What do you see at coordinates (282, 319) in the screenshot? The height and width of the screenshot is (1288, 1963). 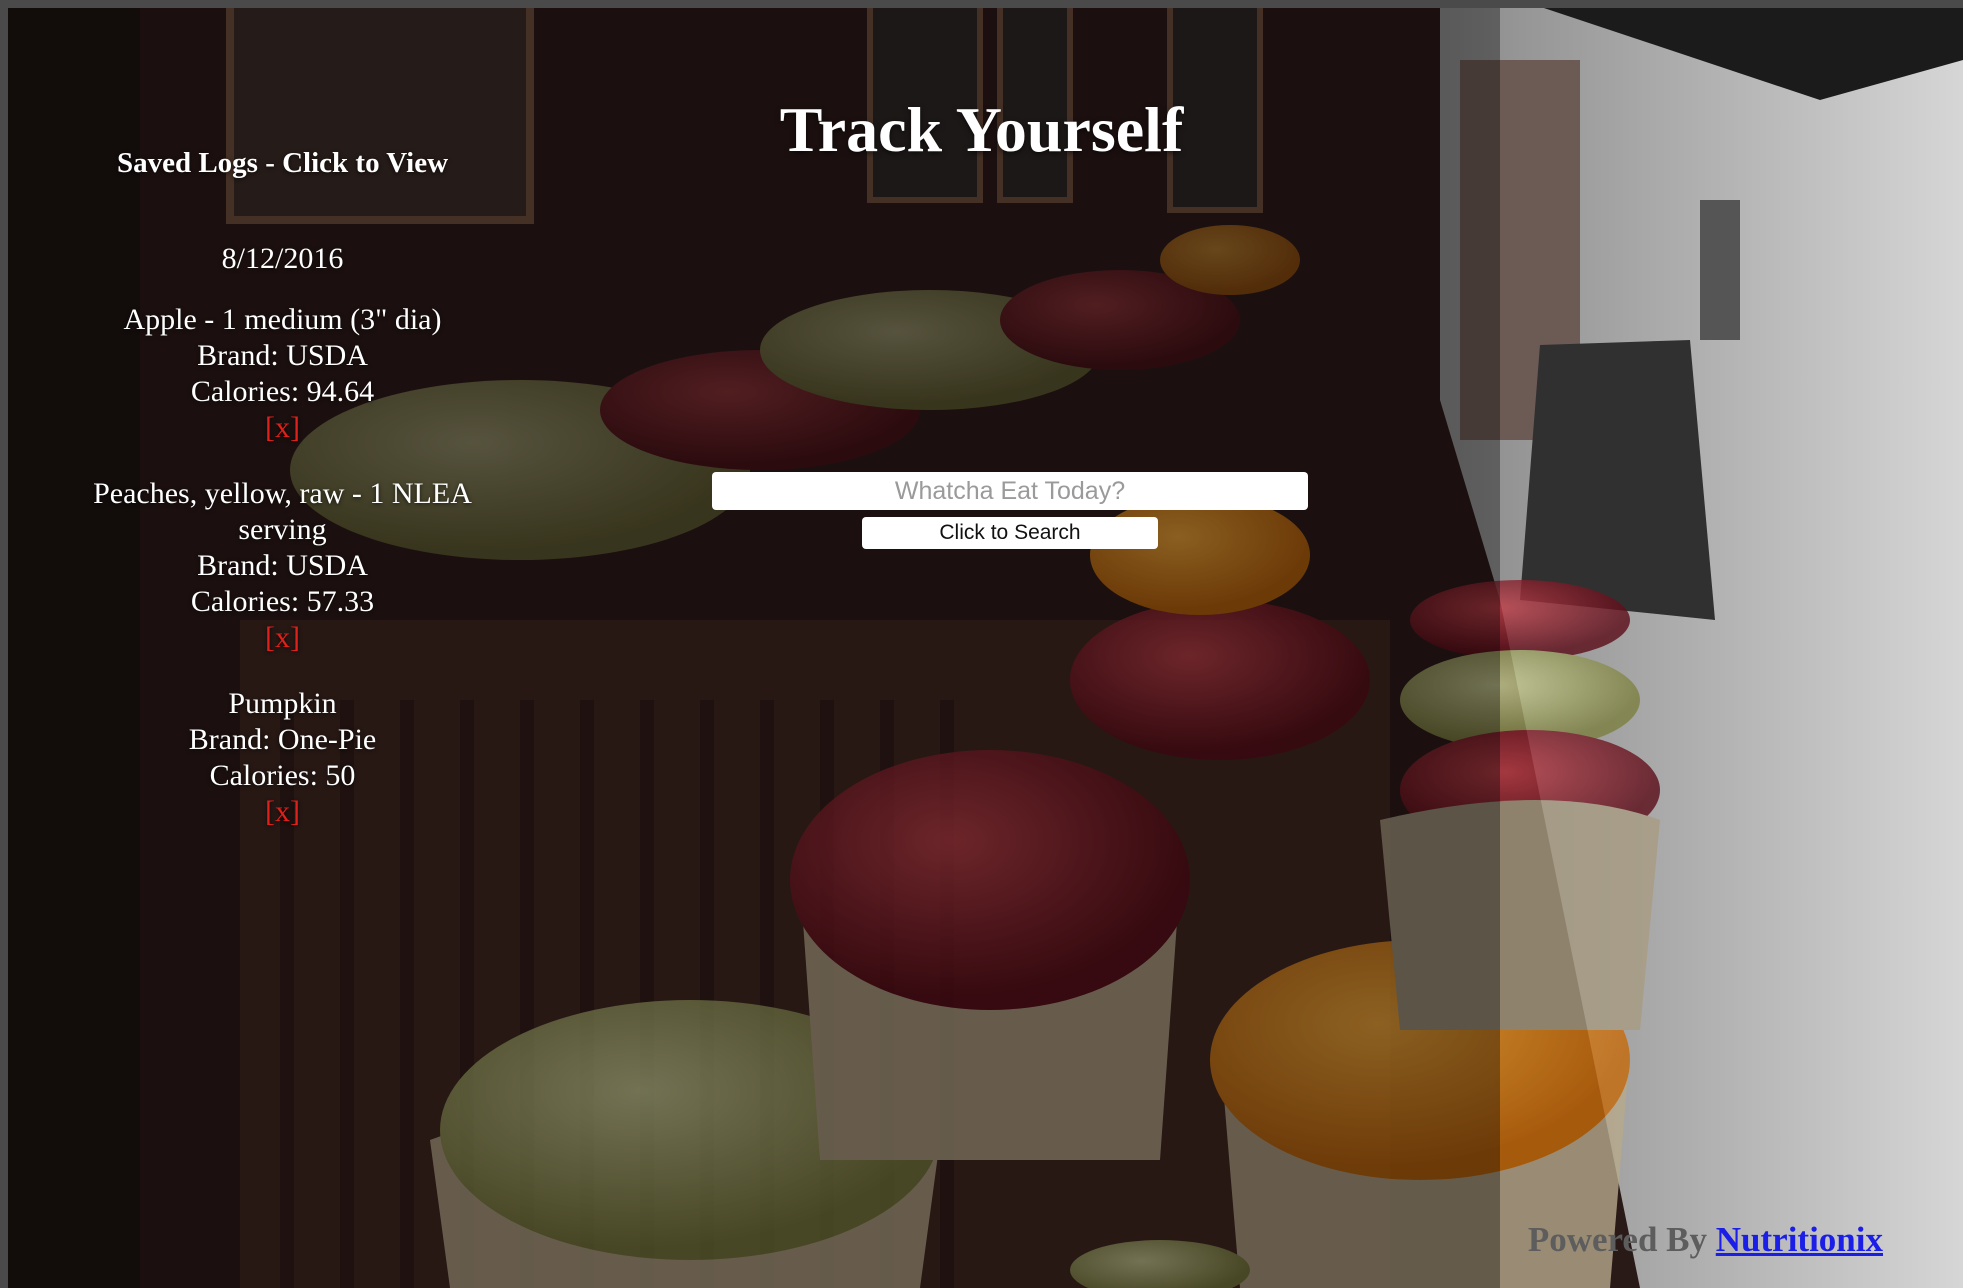 I see `log-entry-name: Apple - 1 medium (3" dia)` at bounding box center [282, 319].